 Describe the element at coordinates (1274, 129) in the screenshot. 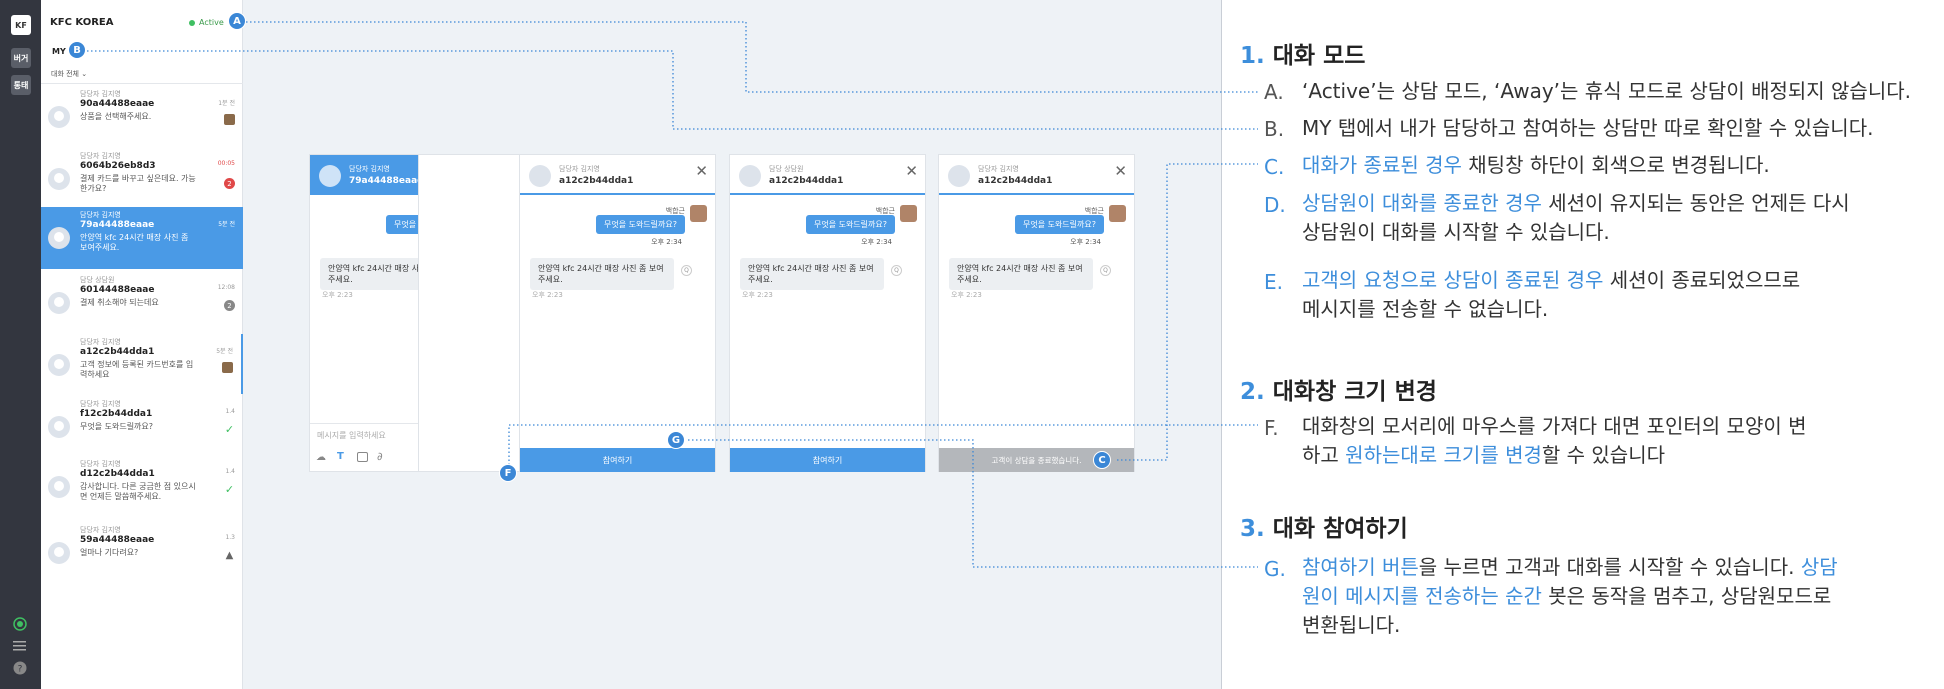

I see `item-b-letter: B.` at that location.